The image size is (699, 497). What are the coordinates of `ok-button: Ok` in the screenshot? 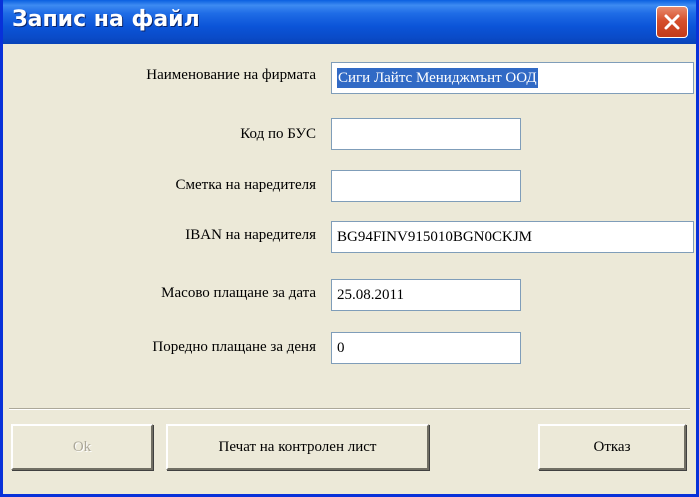 It's located at (82, 447).